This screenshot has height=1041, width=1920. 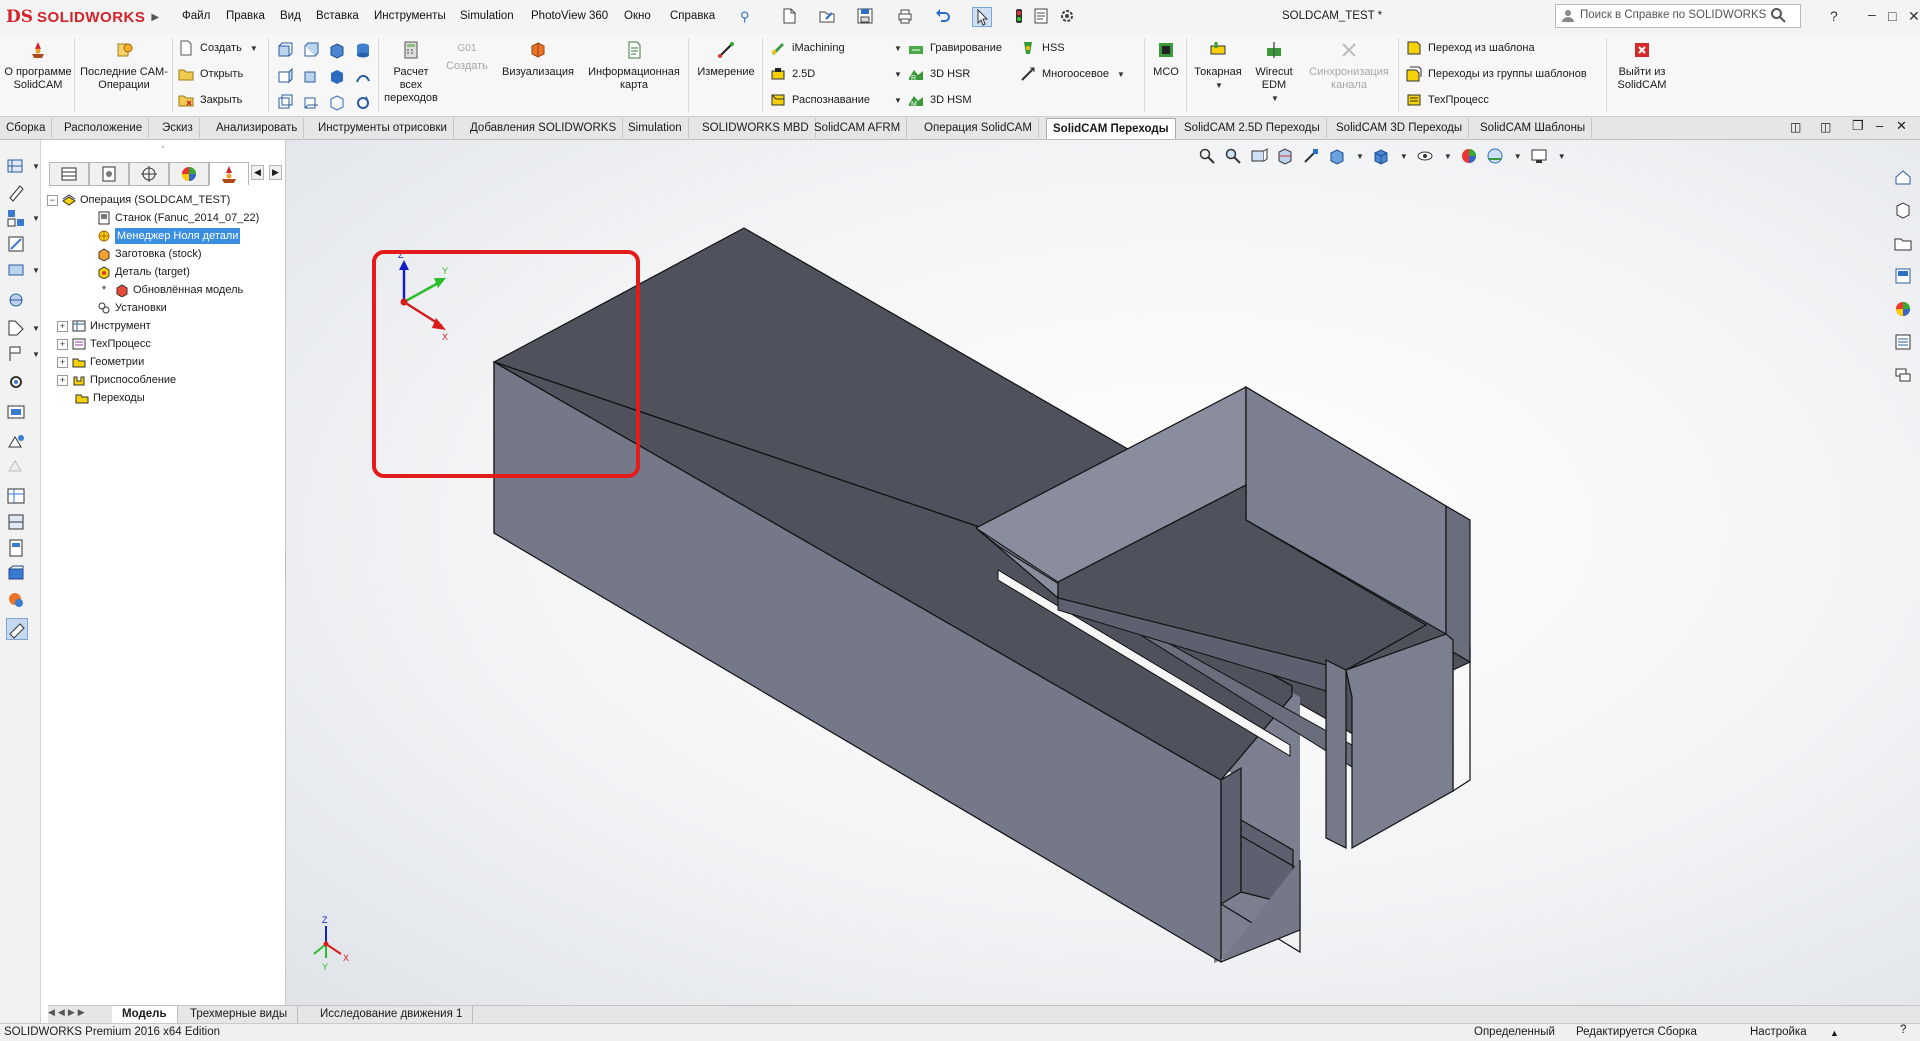 I want to click on previous-view-icon, so click(x=1259, y=156).